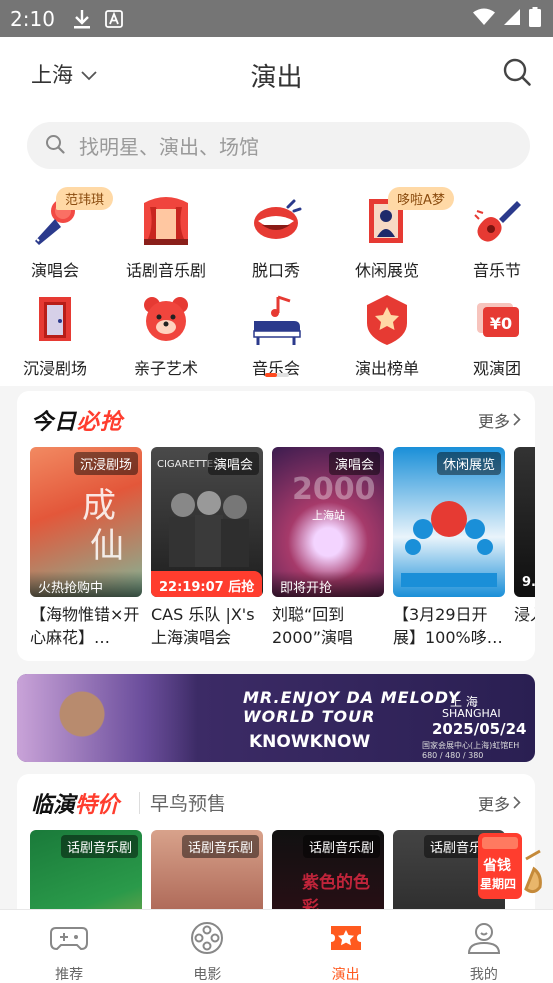 This screenshot has height=983, width=553. I want to click on category-concert: 演唱会 范玮琪, so click(57, 234).